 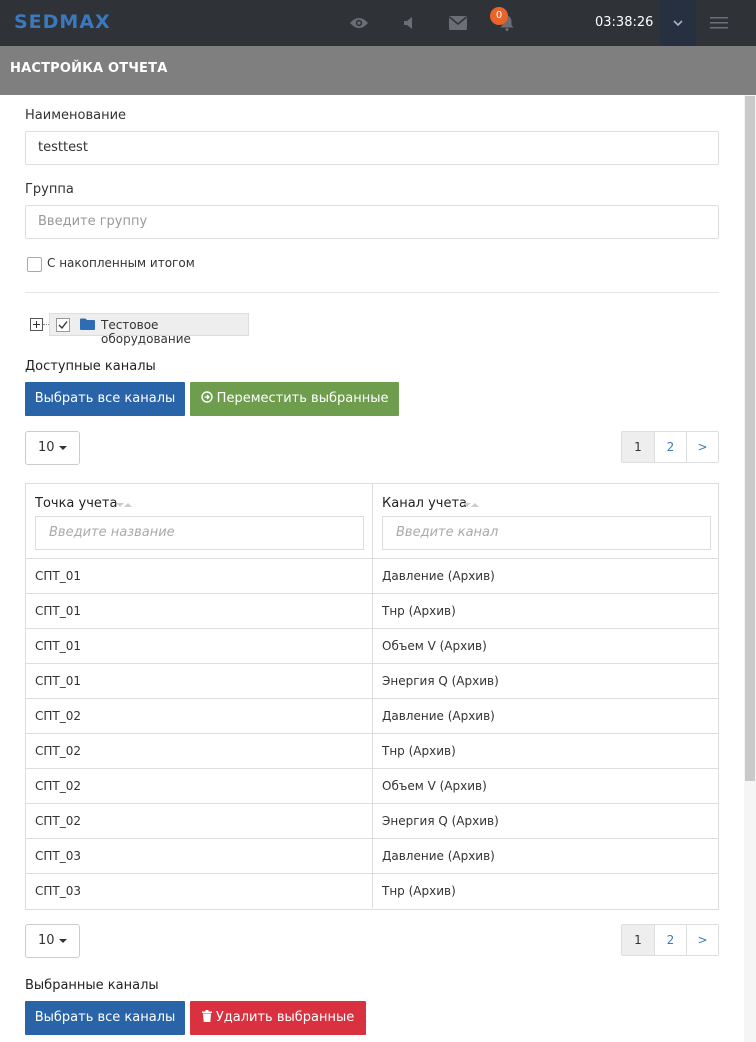 I want to click on delete-selected-button: Удалить выбранные, so click(x=278, y=1018).